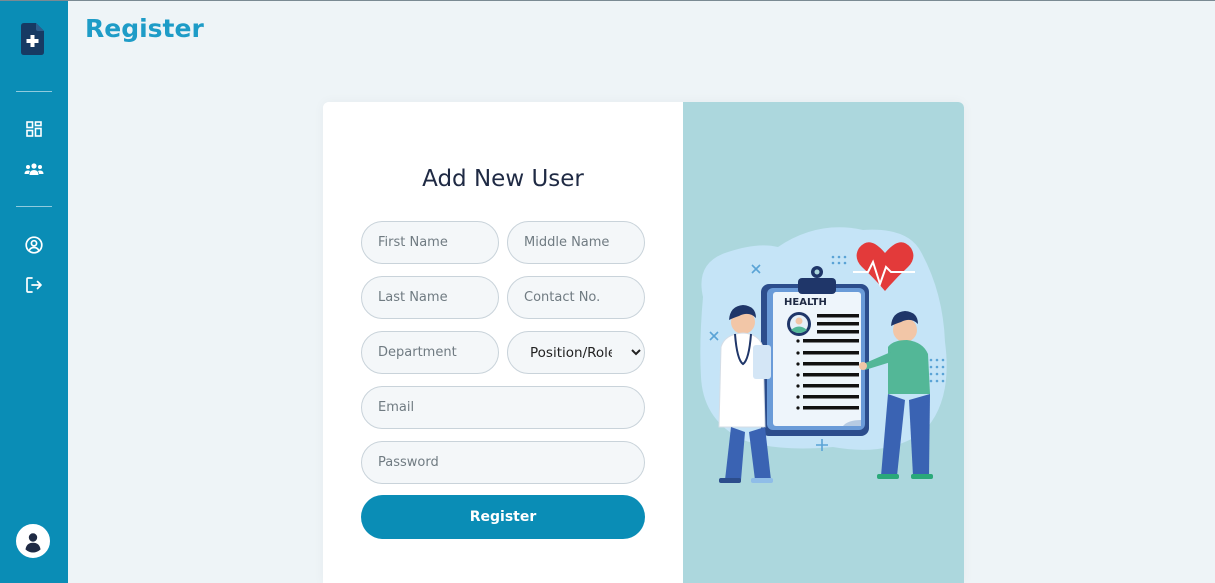 The image size is (1215, 583). I want to click on email-input, so click(503, 407).